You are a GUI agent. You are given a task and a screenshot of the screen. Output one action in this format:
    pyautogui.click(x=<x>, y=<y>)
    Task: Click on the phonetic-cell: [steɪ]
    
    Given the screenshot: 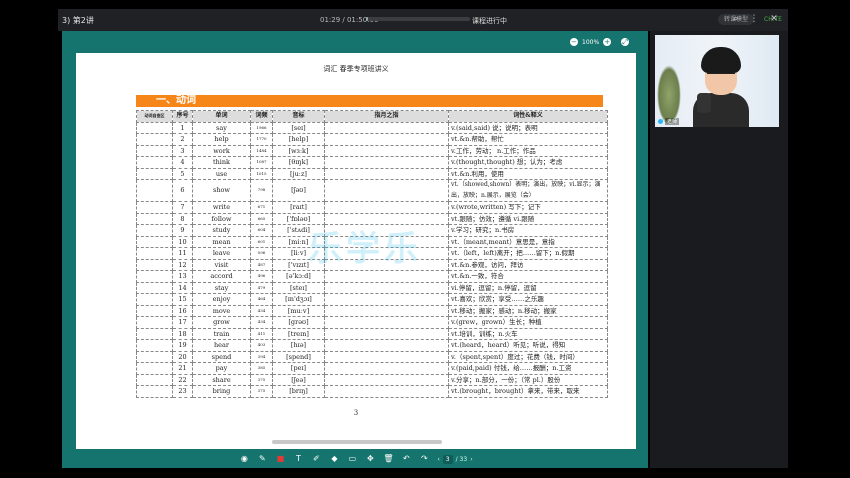 What is the action you would take?
    pyautogui.click(x=298, y=287)
    